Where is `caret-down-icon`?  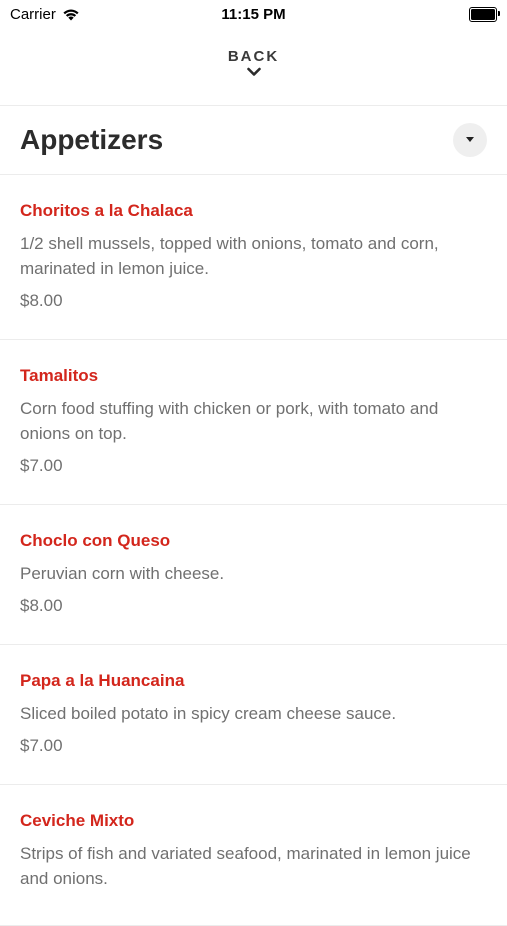 caret-down-icon is located at coordinates (470, 139).